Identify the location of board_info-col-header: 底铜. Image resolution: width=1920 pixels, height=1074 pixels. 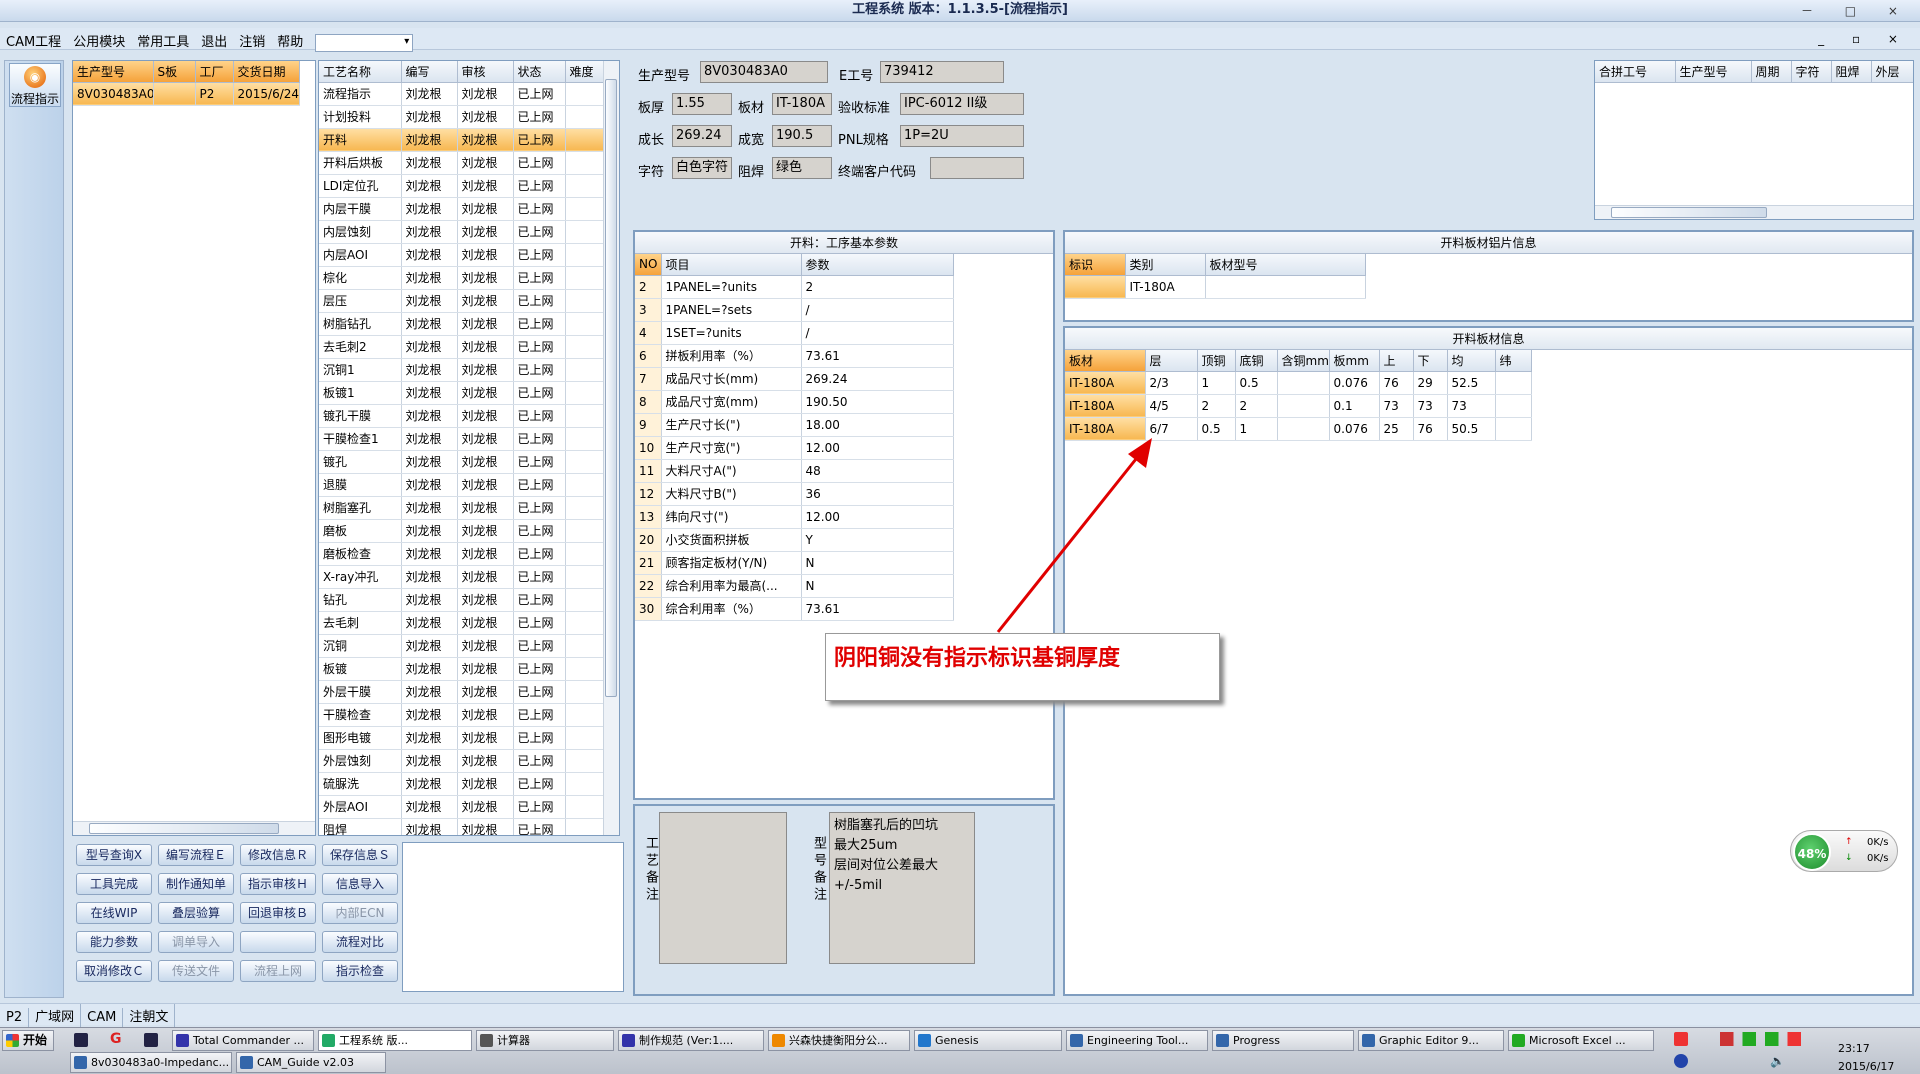
(1256, 361).